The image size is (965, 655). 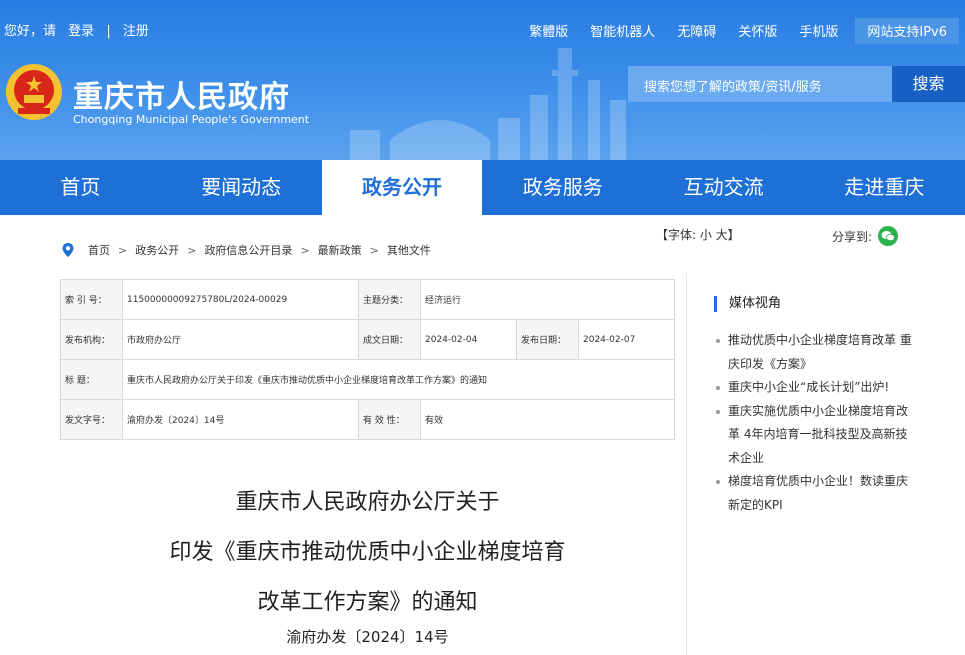 I want to click on nav-item-gov-affairs: 政务公开, so click(x=402, y=187).